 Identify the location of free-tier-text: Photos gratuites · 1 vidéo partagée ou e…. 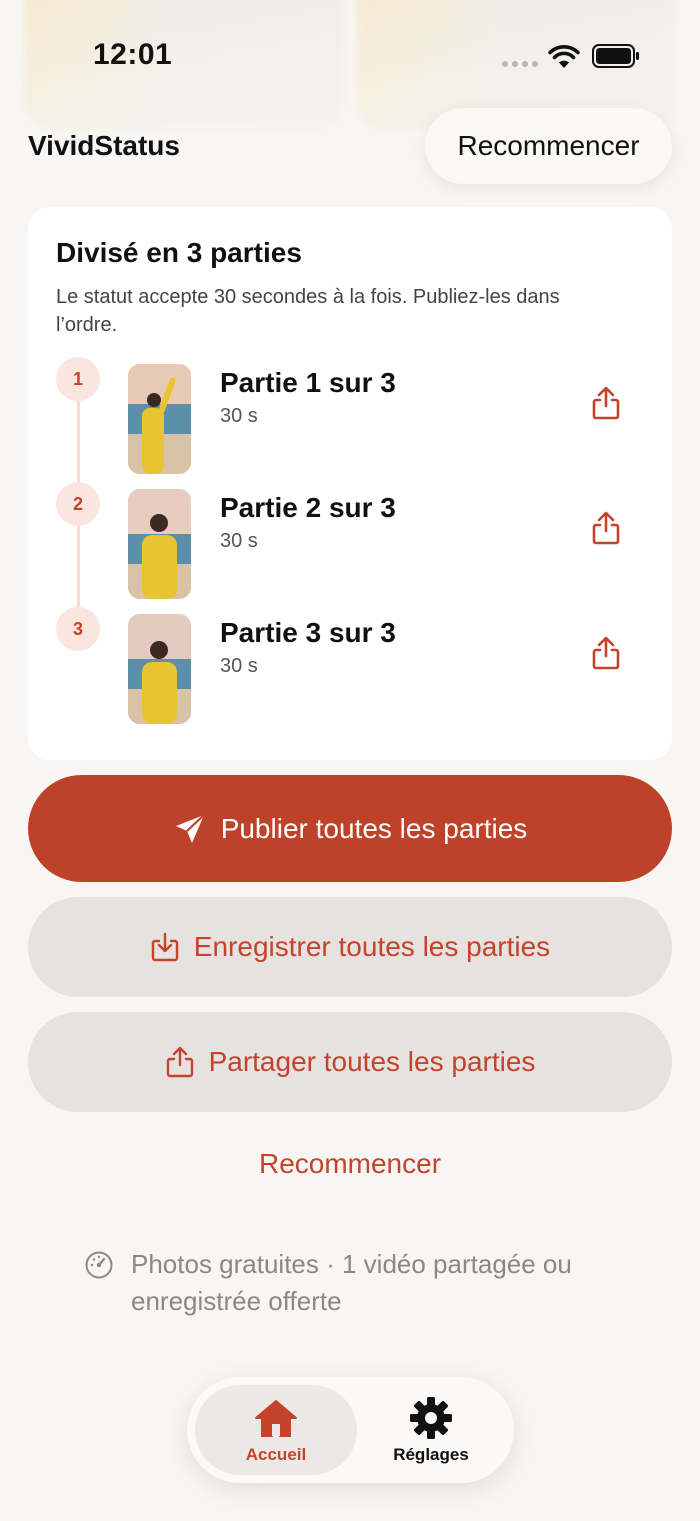
(351, 1282).